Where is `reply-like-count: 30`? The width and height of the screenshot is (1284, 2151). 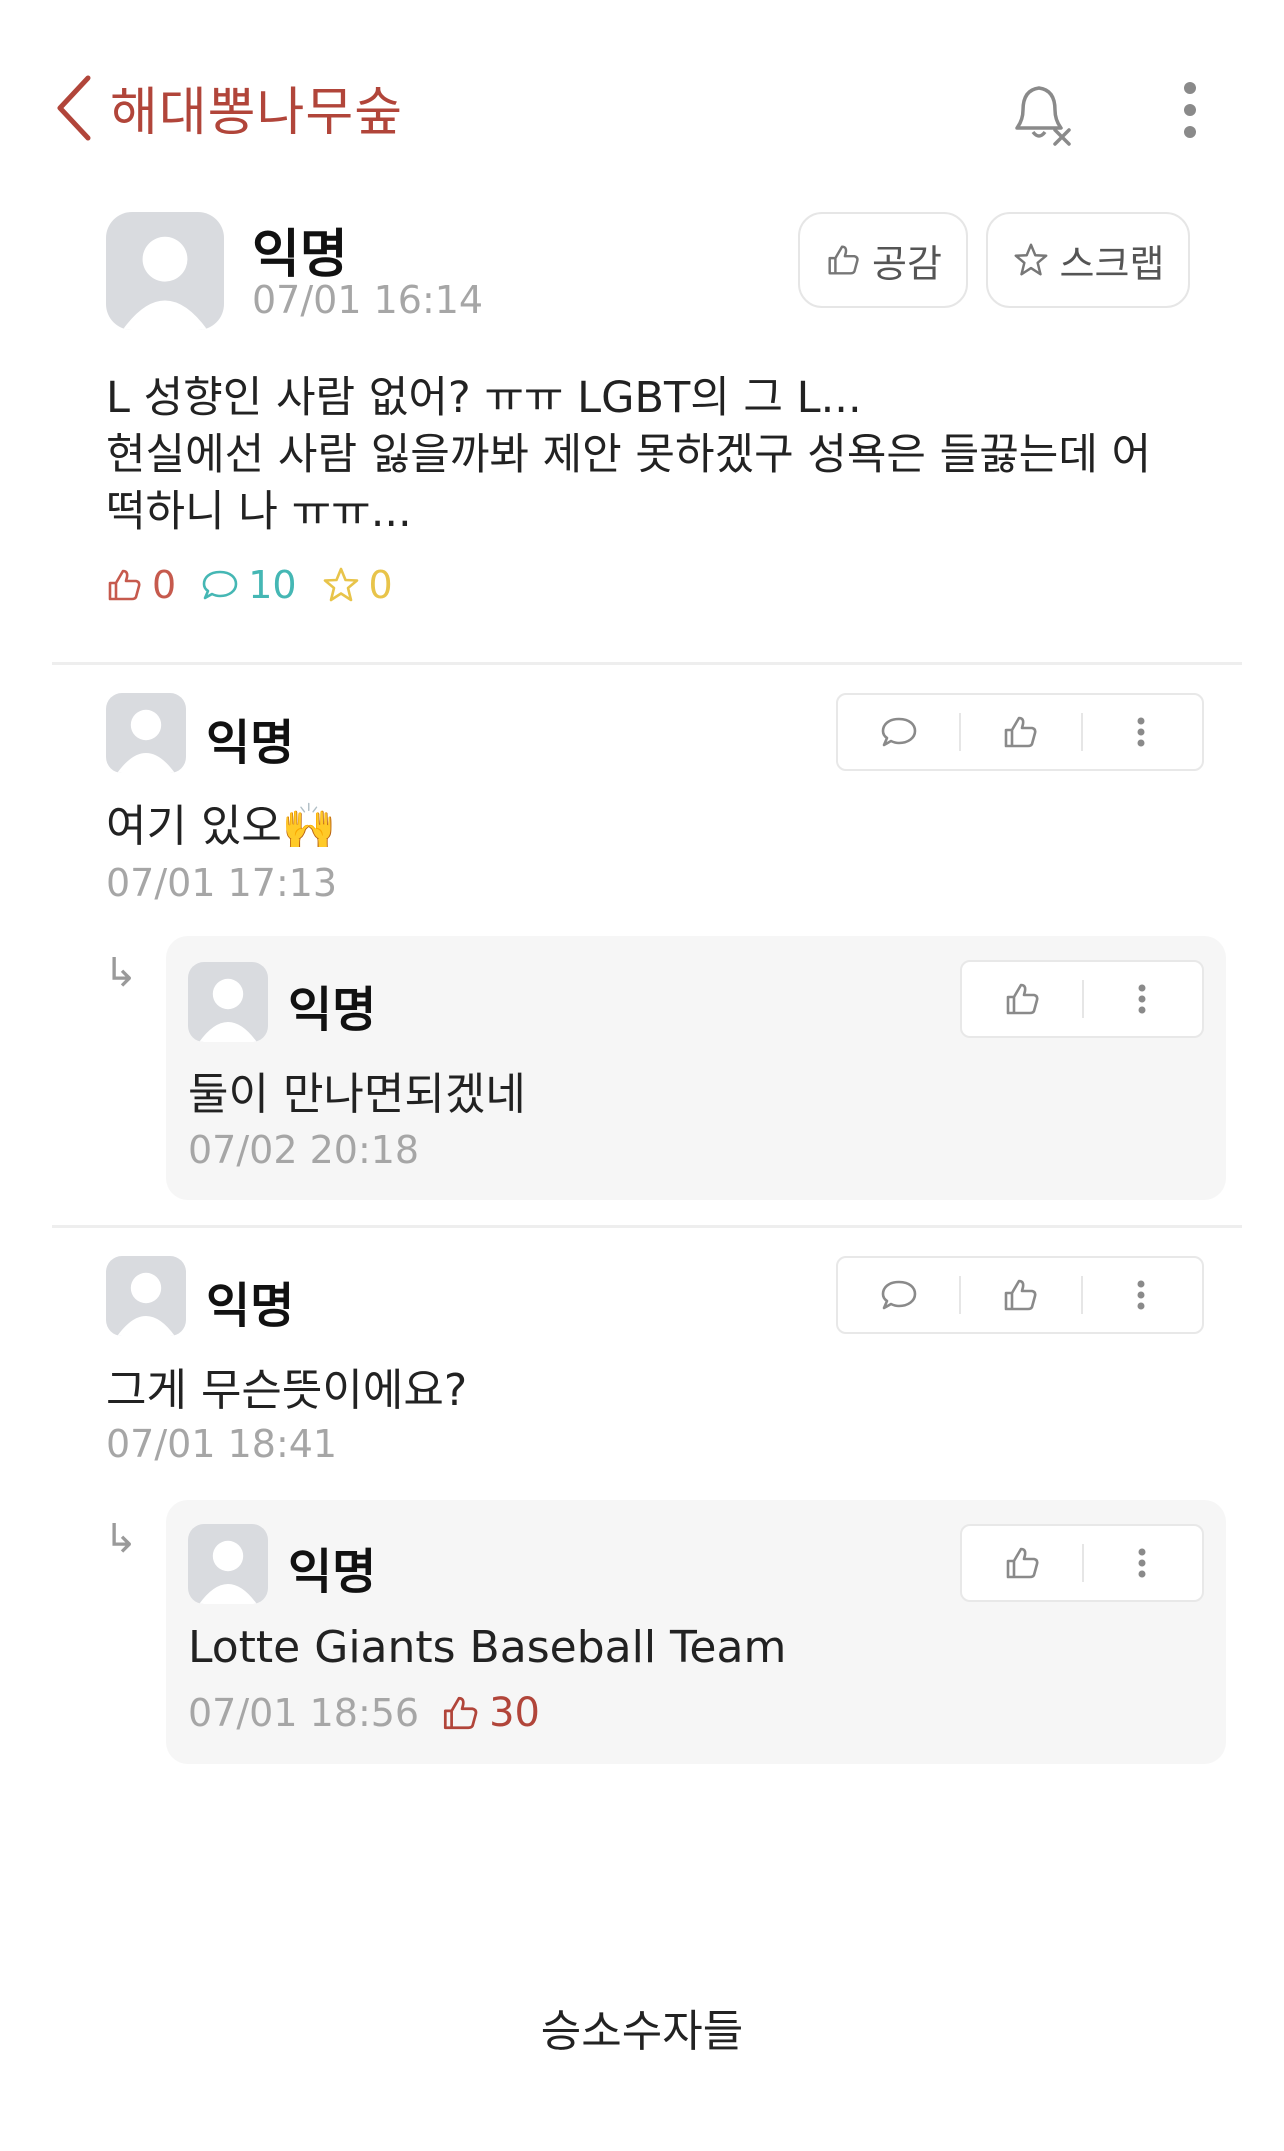
reply-like-count: 30 is located at coordinates (489, 1713).